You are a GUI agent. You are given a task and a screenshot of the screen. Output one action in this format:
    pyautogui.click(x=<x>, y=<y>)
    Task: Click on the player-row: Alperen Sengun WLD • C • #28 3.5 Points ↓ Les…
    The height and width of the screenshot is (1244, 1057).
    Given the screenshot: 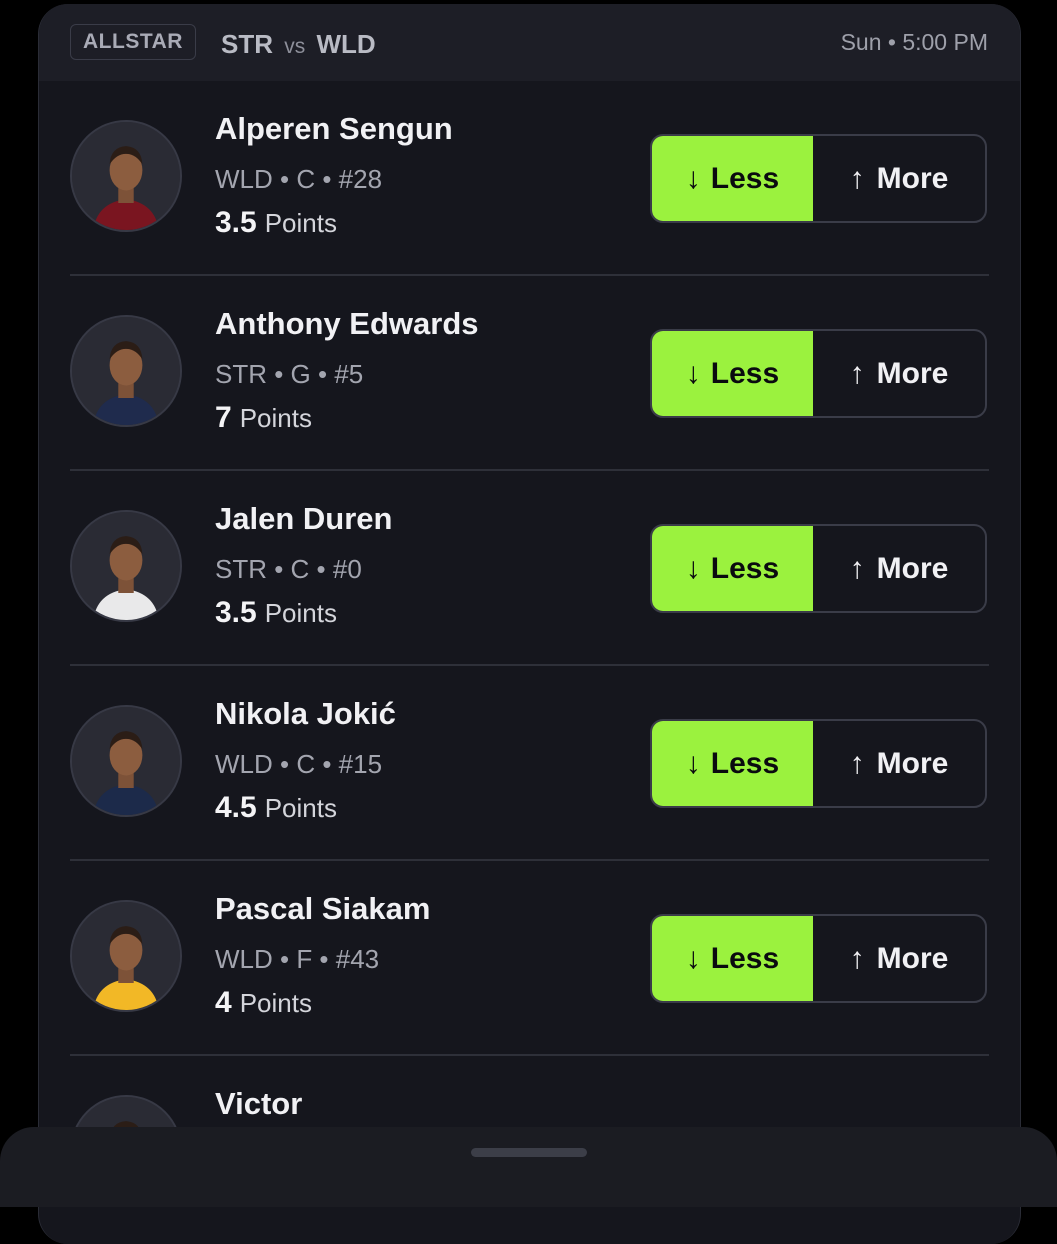 What is the action you would take?
    pyautogui.click(x=529, y=178)
    